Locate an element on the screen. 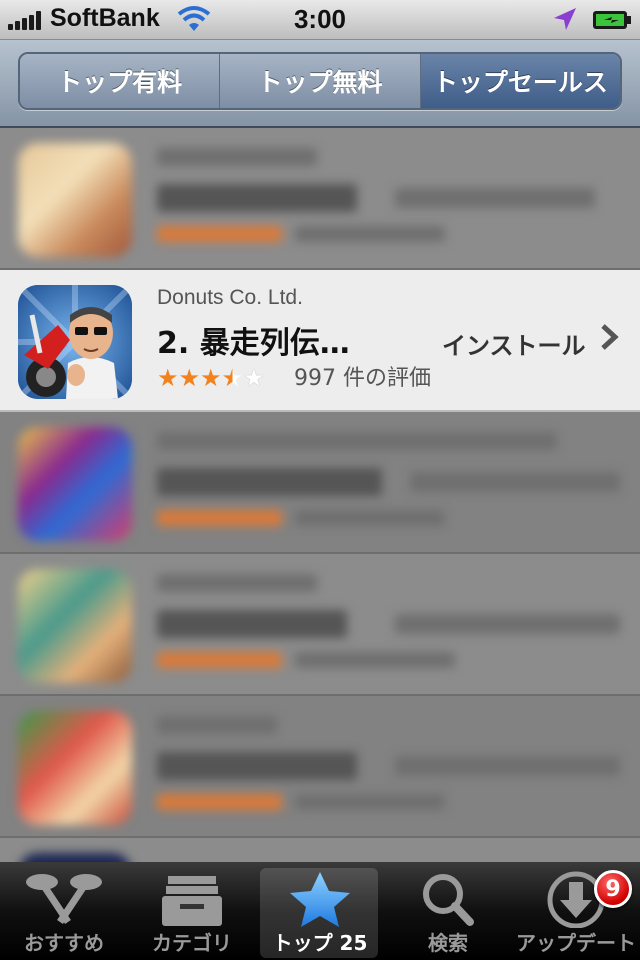 The image size is (640, 960). star-icon is located at coordinates (320, 899).